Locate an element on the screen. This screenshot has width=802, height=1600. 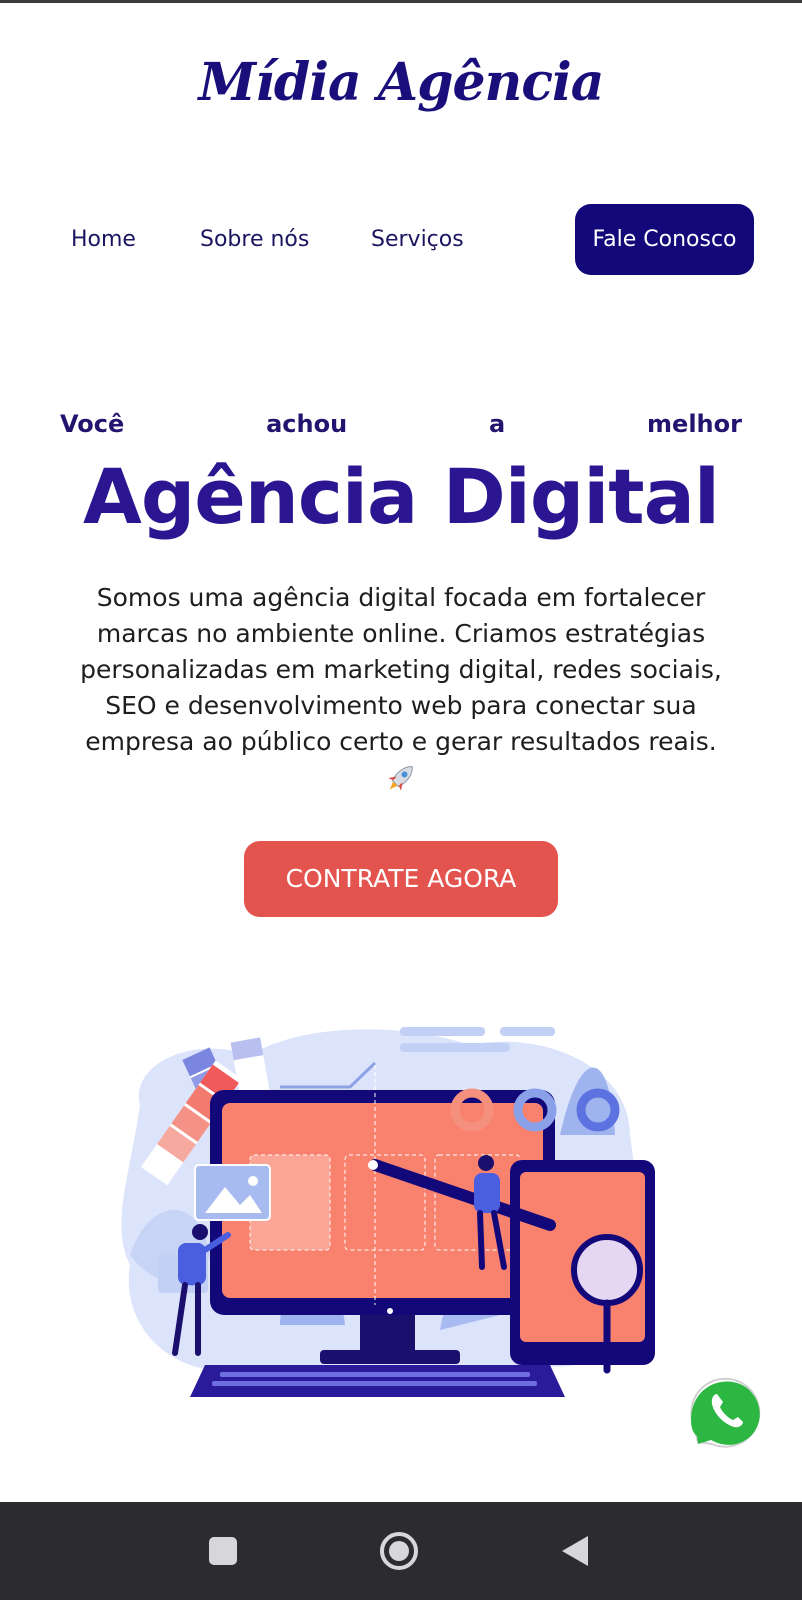
recents-icon is located at coordinates (223, 1551).